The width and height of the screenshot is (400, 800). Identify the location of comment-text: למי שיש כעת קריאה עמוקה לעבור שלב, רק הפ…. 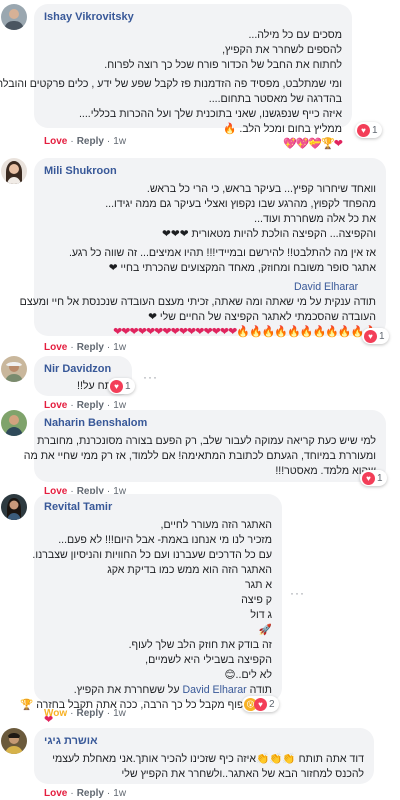
(199, 456).